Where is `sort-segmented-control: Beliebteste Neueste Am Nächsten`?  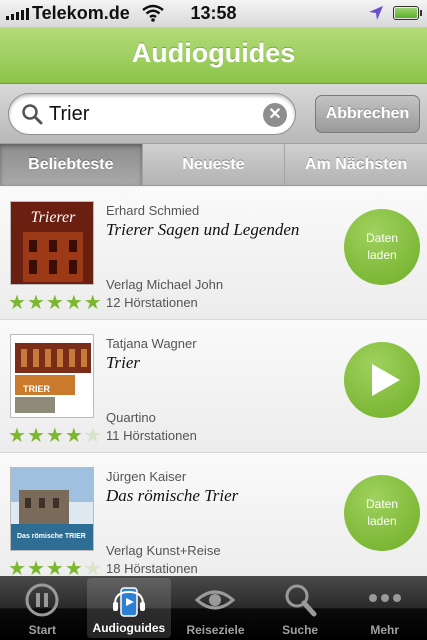
sort-segmented-control: Beliebteste Neueste Am Nächsten is located at coordinates (213, 165).